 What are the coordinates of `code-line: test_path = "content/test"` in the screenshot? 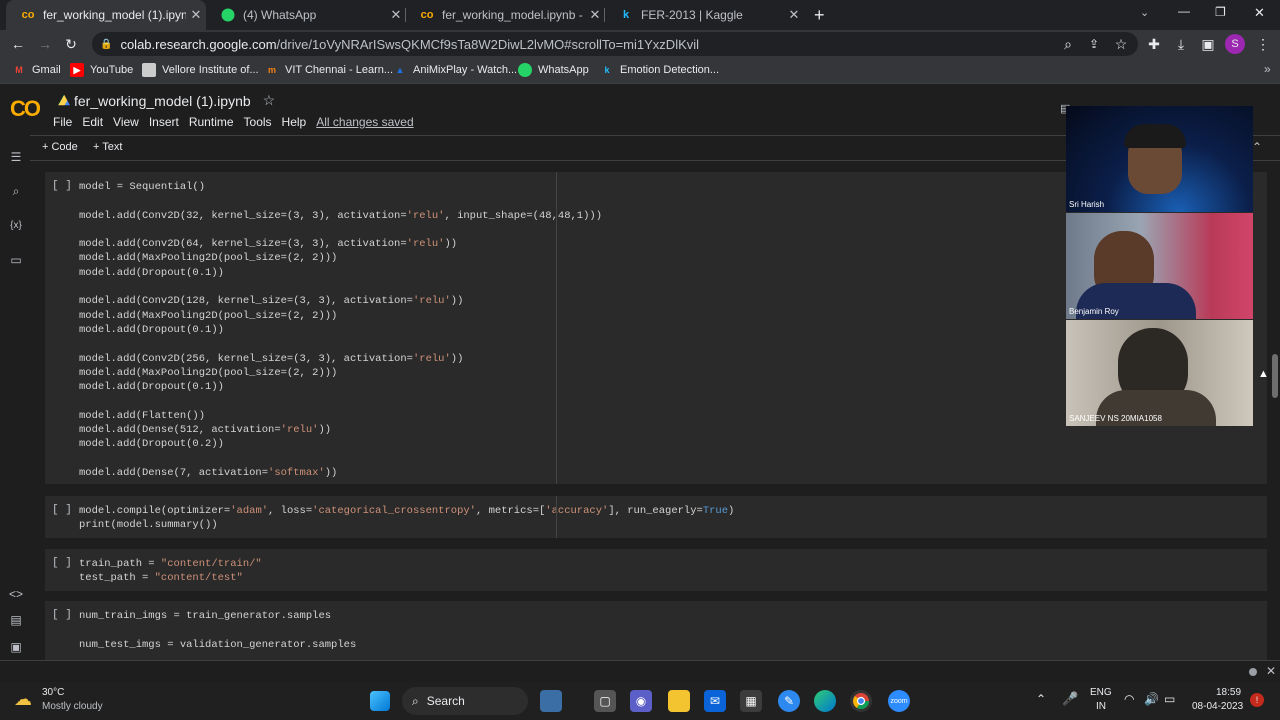 It's located at (170, 578).